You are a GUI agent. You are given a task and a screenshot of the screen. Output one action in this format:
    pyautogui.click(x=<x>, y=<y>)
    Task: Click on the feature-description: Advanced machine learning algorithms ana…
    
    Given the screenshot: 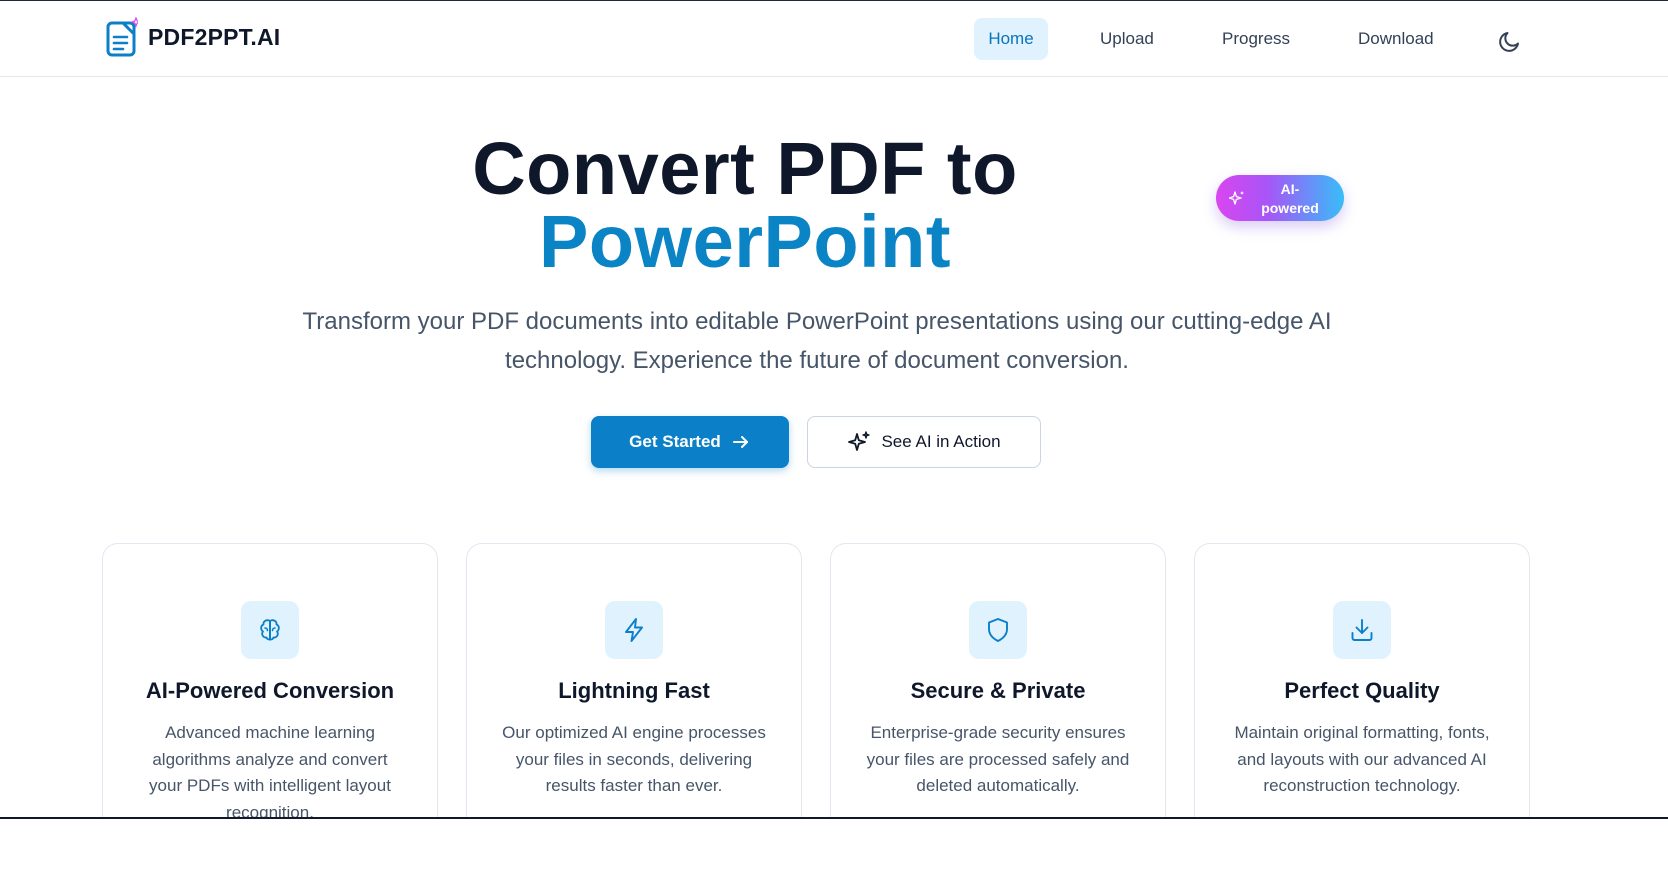 What is the action you would take?
    pyautogui.click(x=270, y=772)
    